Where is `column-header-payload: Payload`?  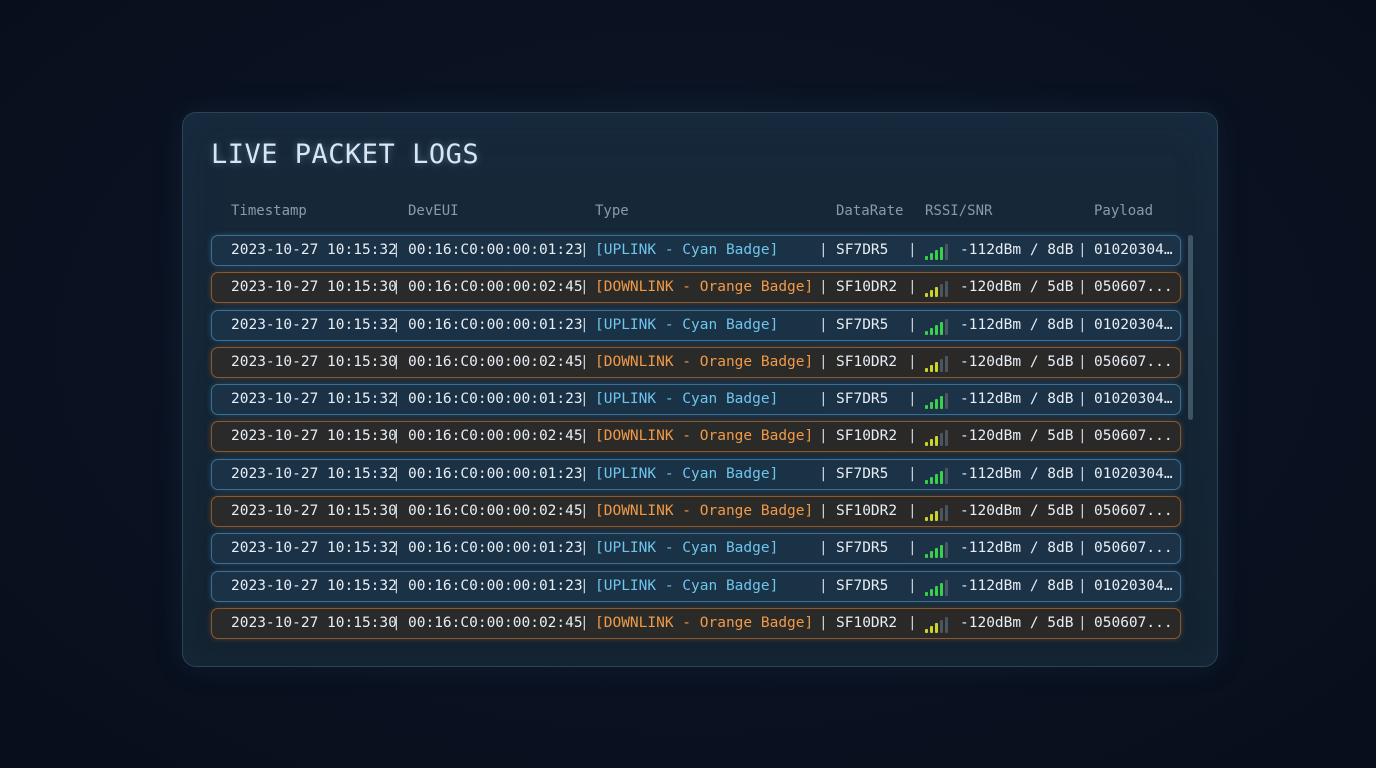 column-header-payload: Payload is located at coordinates (1123, 211).